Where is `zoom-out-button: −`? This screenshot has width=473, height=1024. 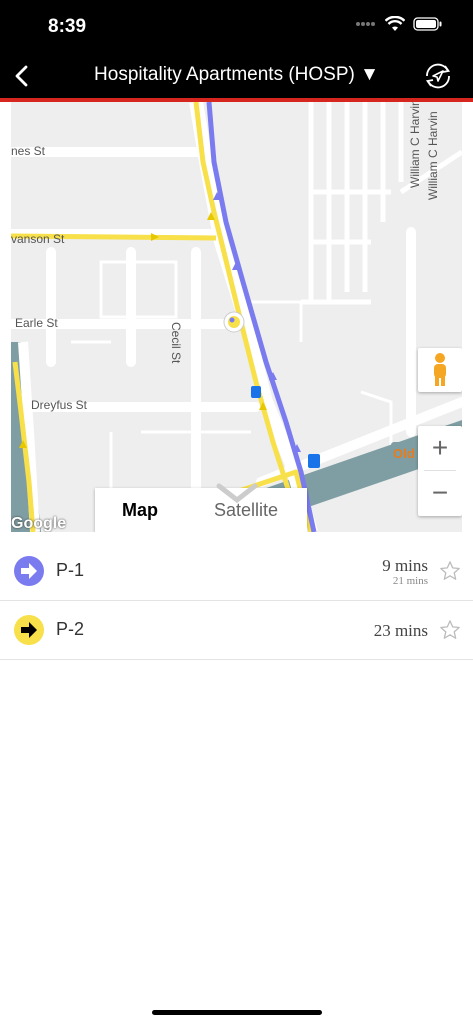
zoom-out-button: − is located at coordinates (440, 493).